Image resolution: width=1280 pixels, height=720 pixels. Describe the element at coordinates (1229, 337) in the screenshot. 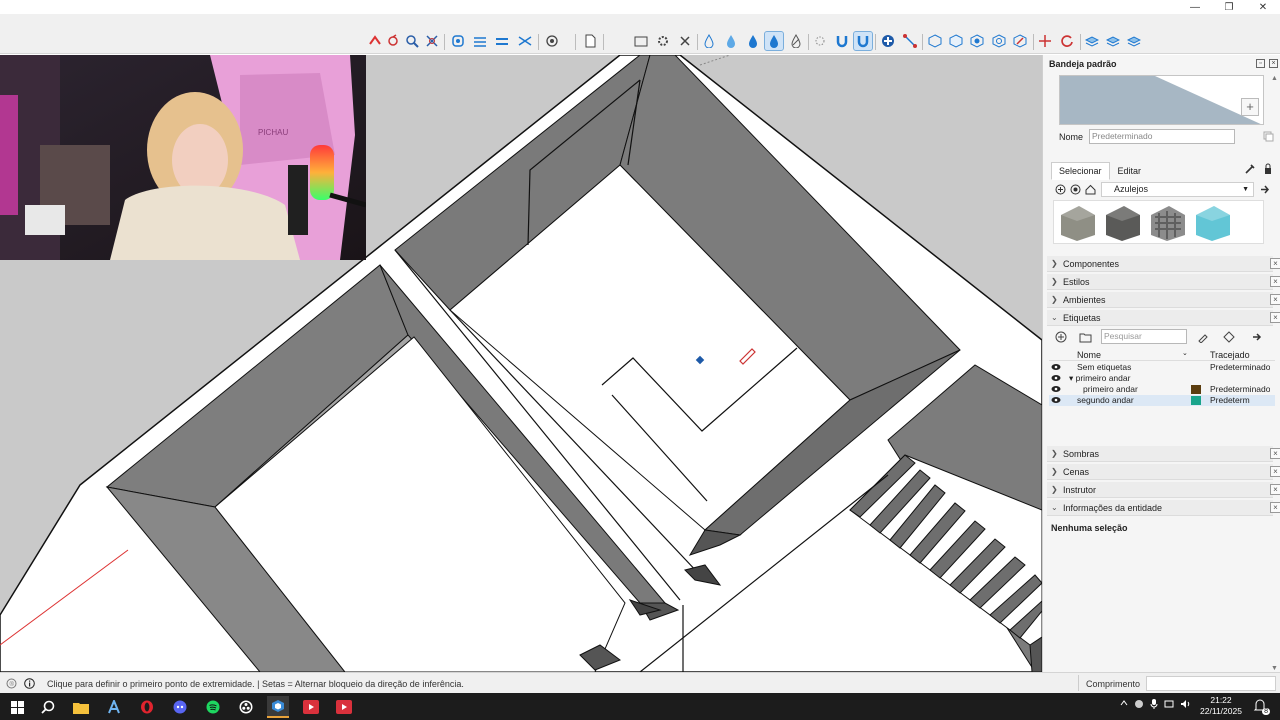

I see `tag-tool-icon` at that location.